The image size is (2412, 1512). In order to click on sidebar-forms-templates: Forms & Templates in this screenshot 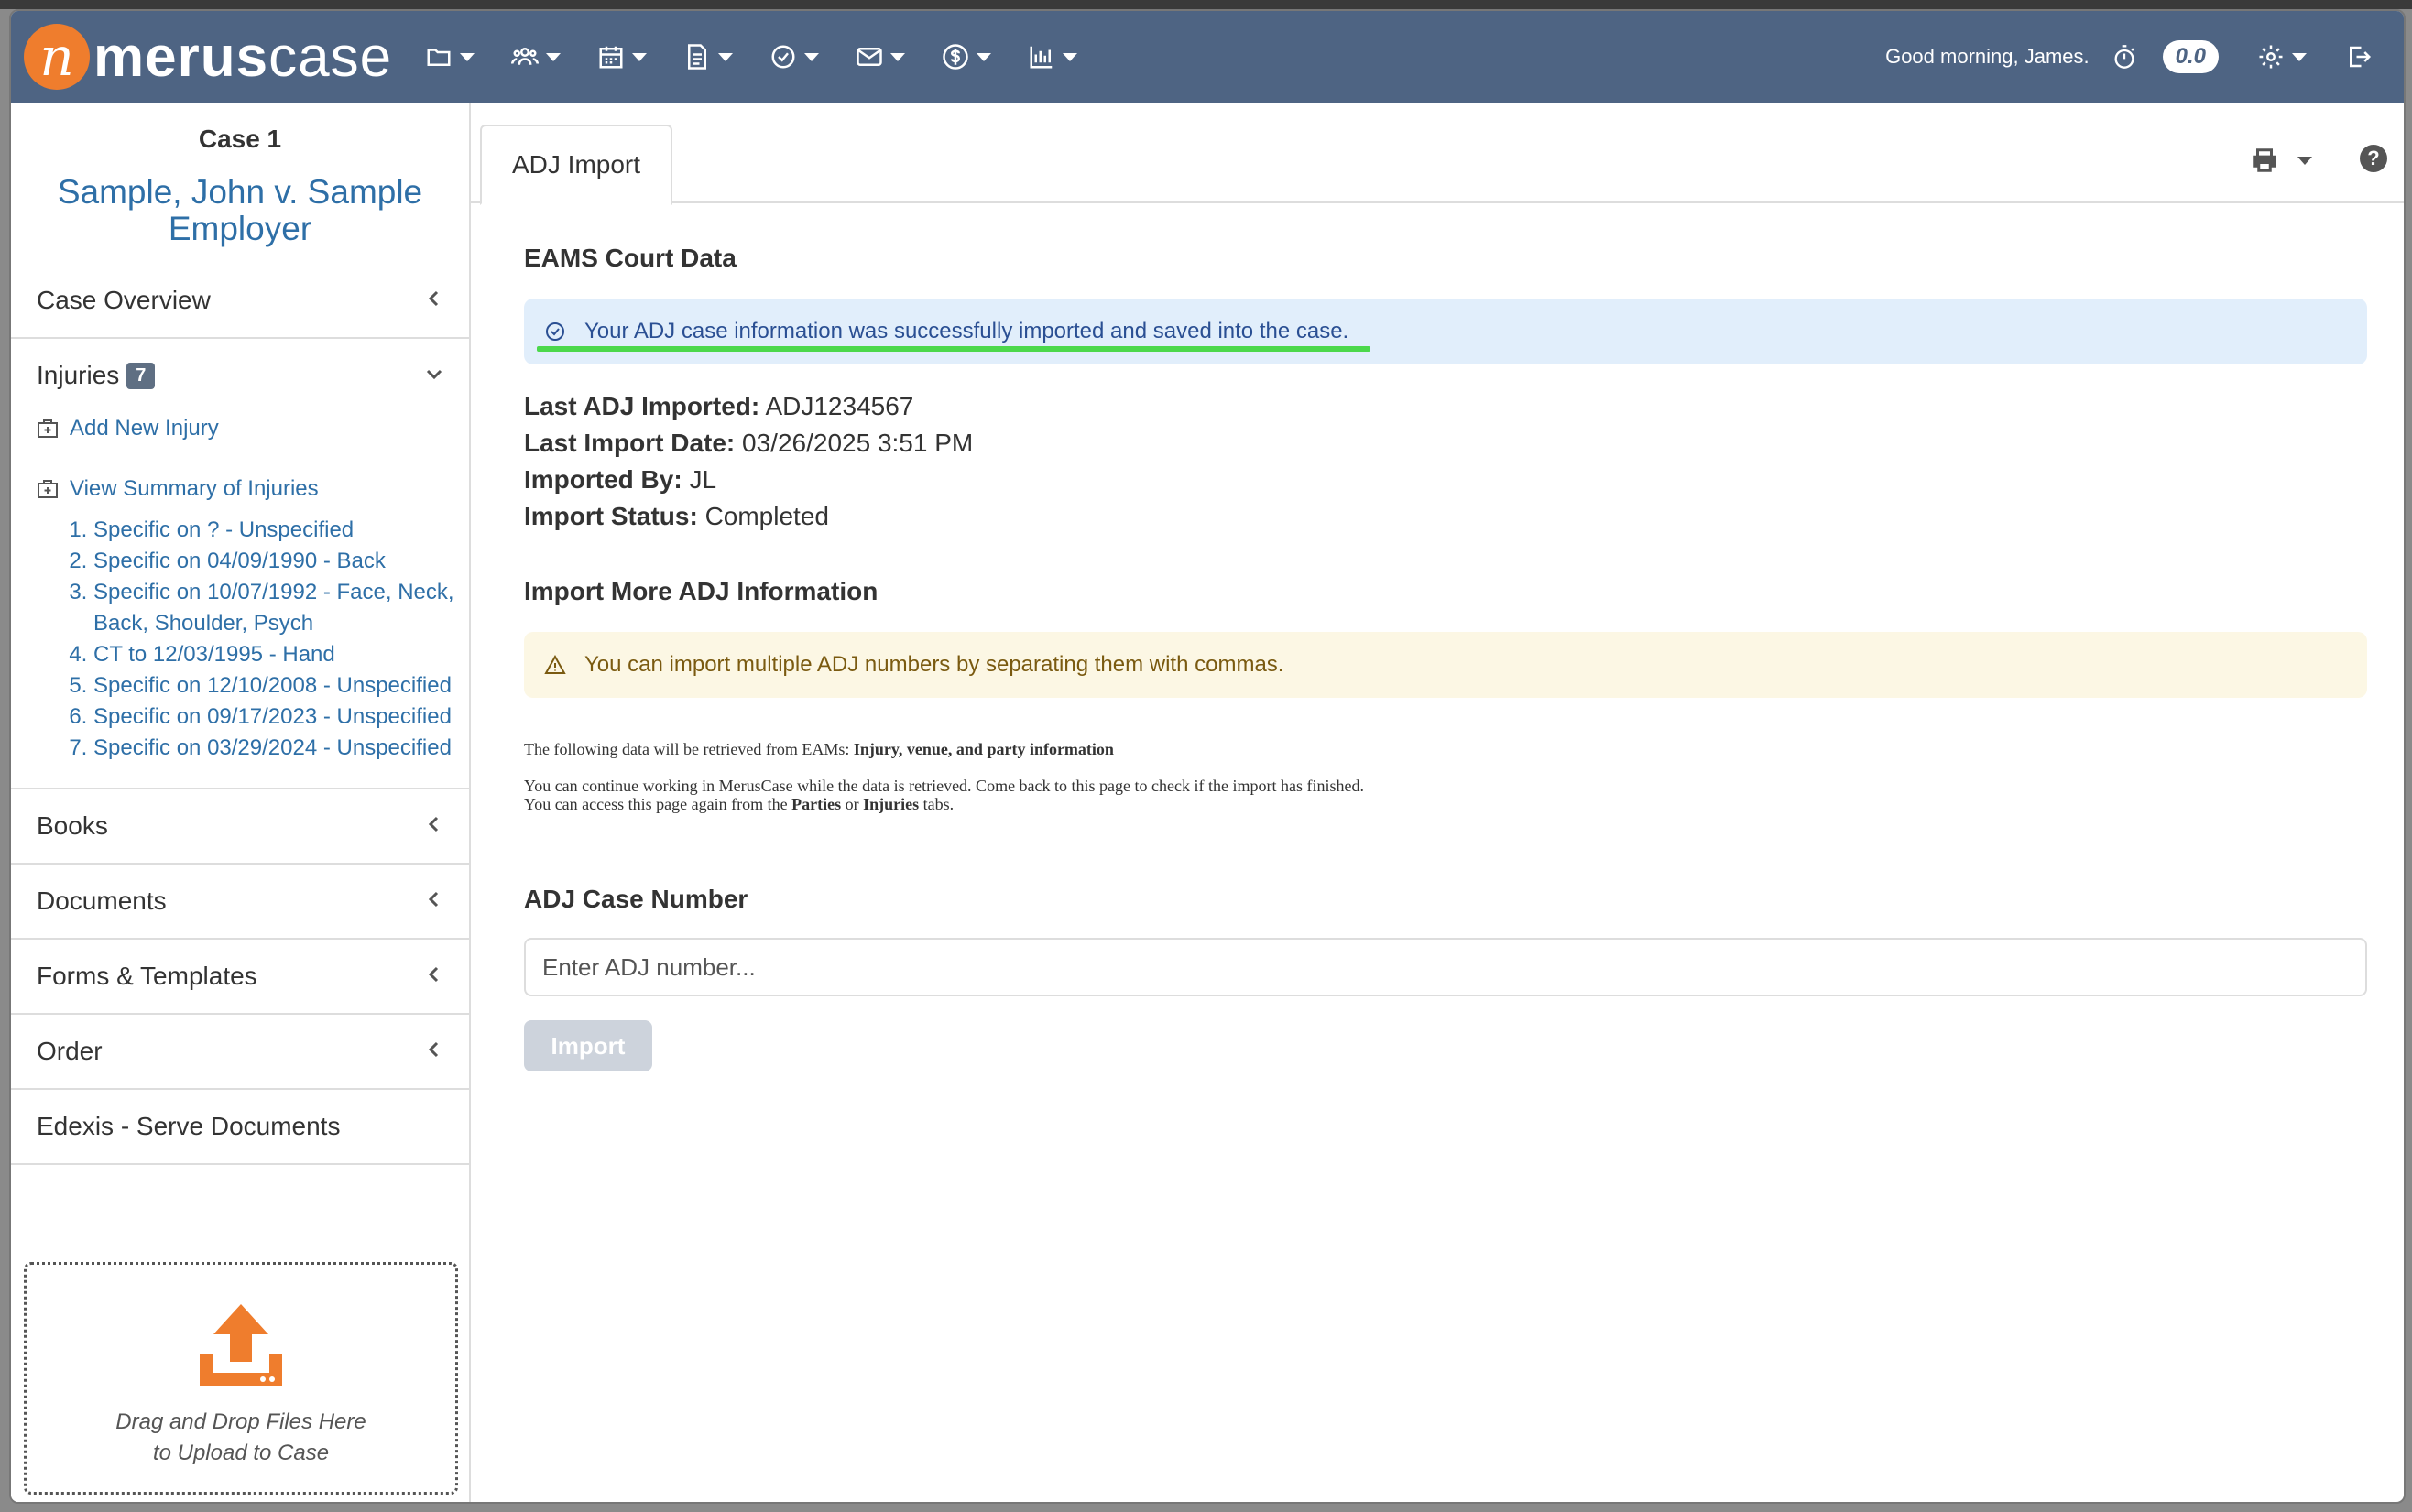, I will do `click(240, 977)`.